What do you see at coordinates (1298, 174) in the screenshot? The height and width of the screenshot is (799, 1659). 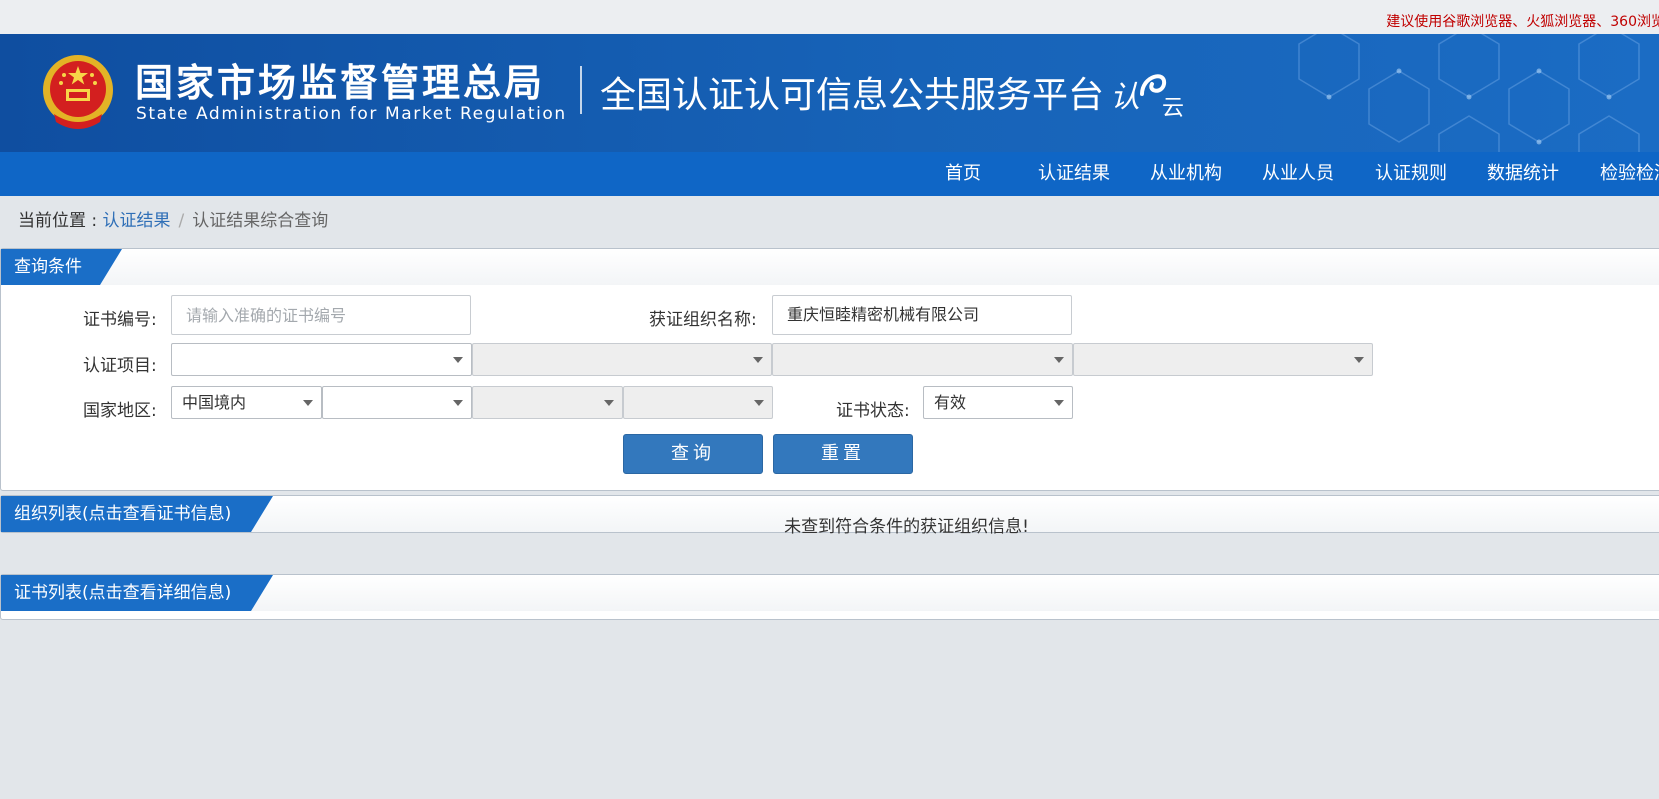 I see `nav-item-personnel: 从业人员` at bounding box center [1298, 174].